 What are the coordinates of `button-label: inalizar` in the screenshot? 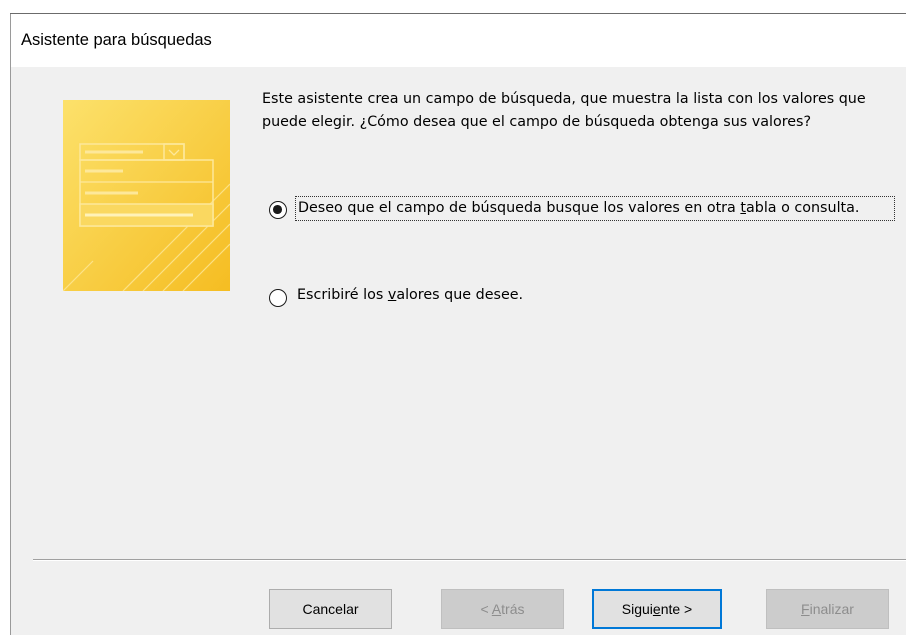 It's located at (831, 609).